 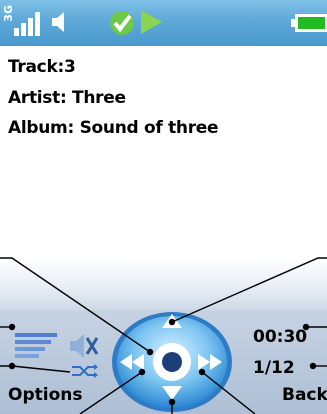 What do you see at coordinates (67, 98) in the screenshot?
I see `artist-name: Artist: Three` at bounding box center [67, 98].